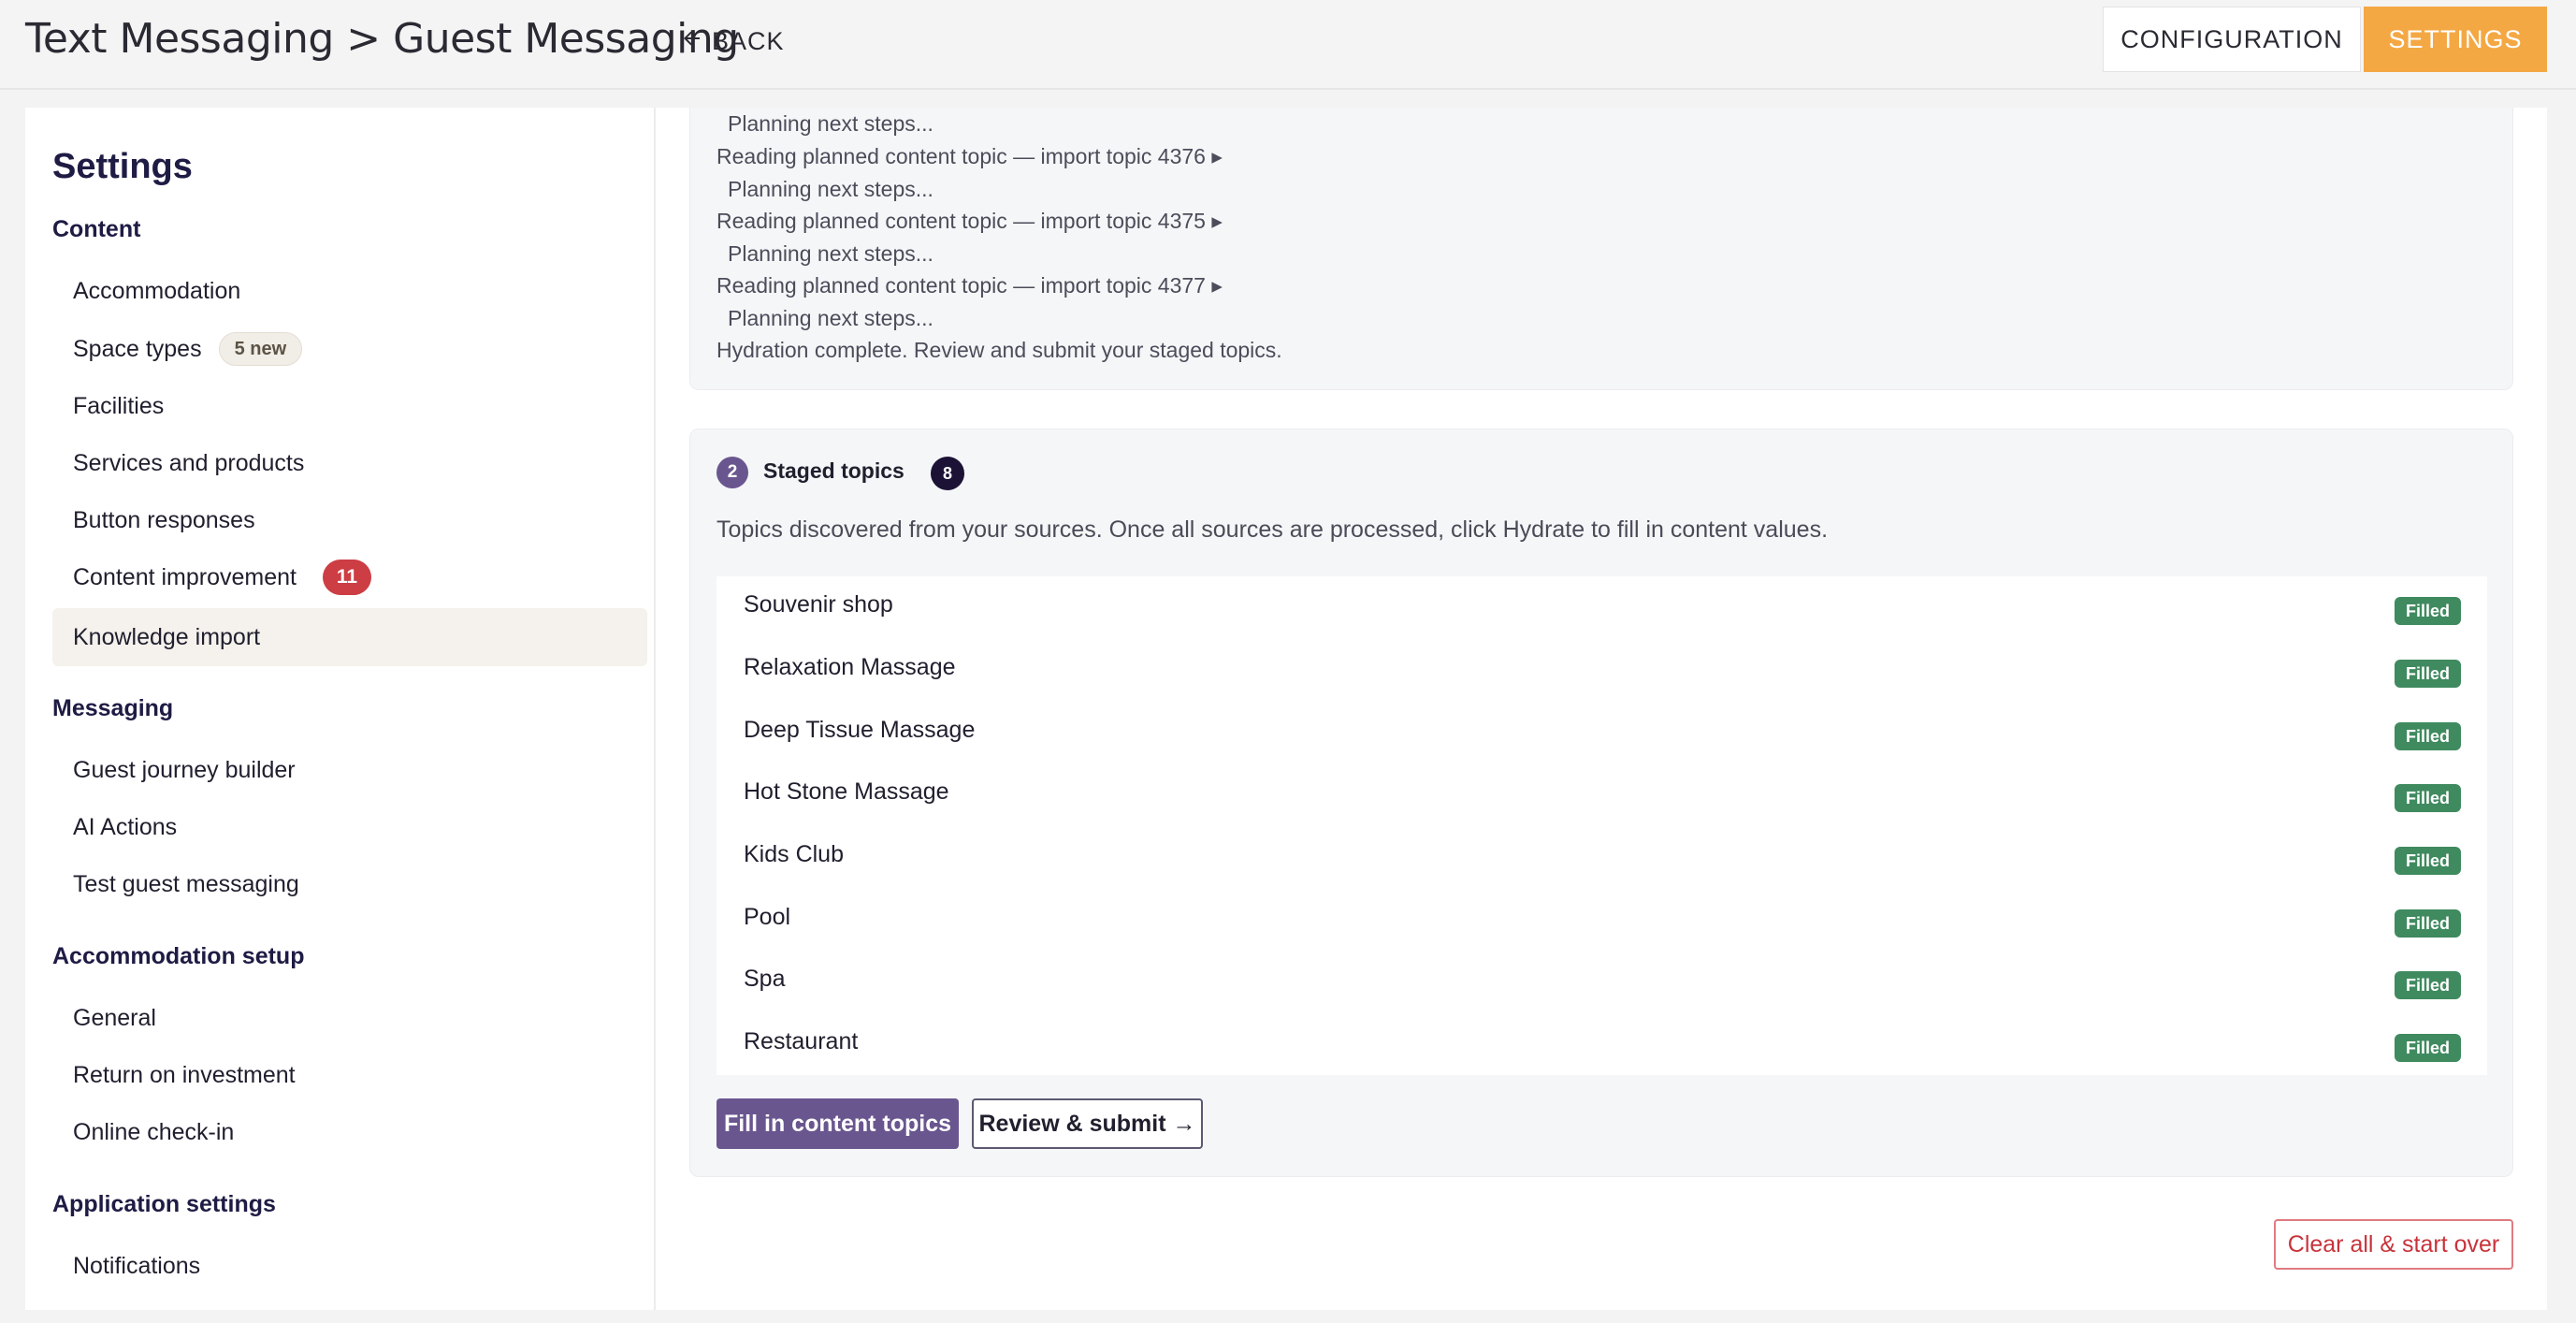 This screenshot has width=2576, height=1323. Describe the element at coordinates (114, 1017) in the screenshot. I see `sidebar-item-label: General` at that location.